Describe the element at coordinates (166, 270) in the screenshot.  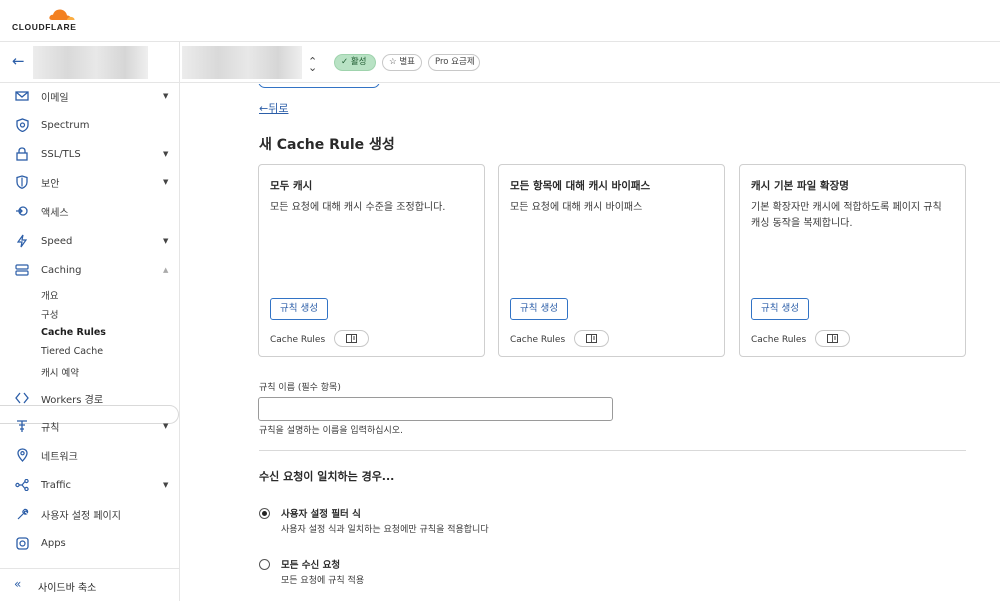
I see `caret-up-icon: ▲` at that location.